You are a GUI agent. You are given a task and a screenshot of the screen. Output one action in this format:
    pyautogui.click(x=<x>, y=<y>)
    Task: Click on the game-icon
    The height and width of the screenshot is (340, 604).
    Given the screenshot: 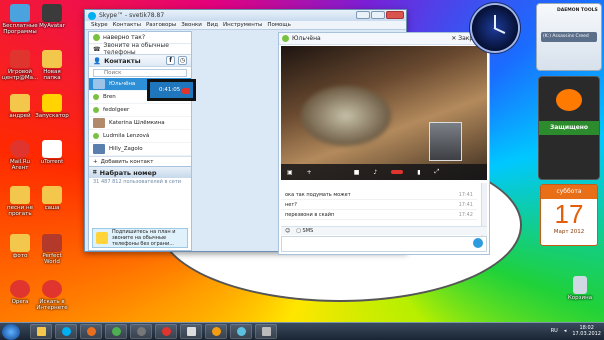 What is the action you would take?
    pyautogui.click(x=52, y=243)
    